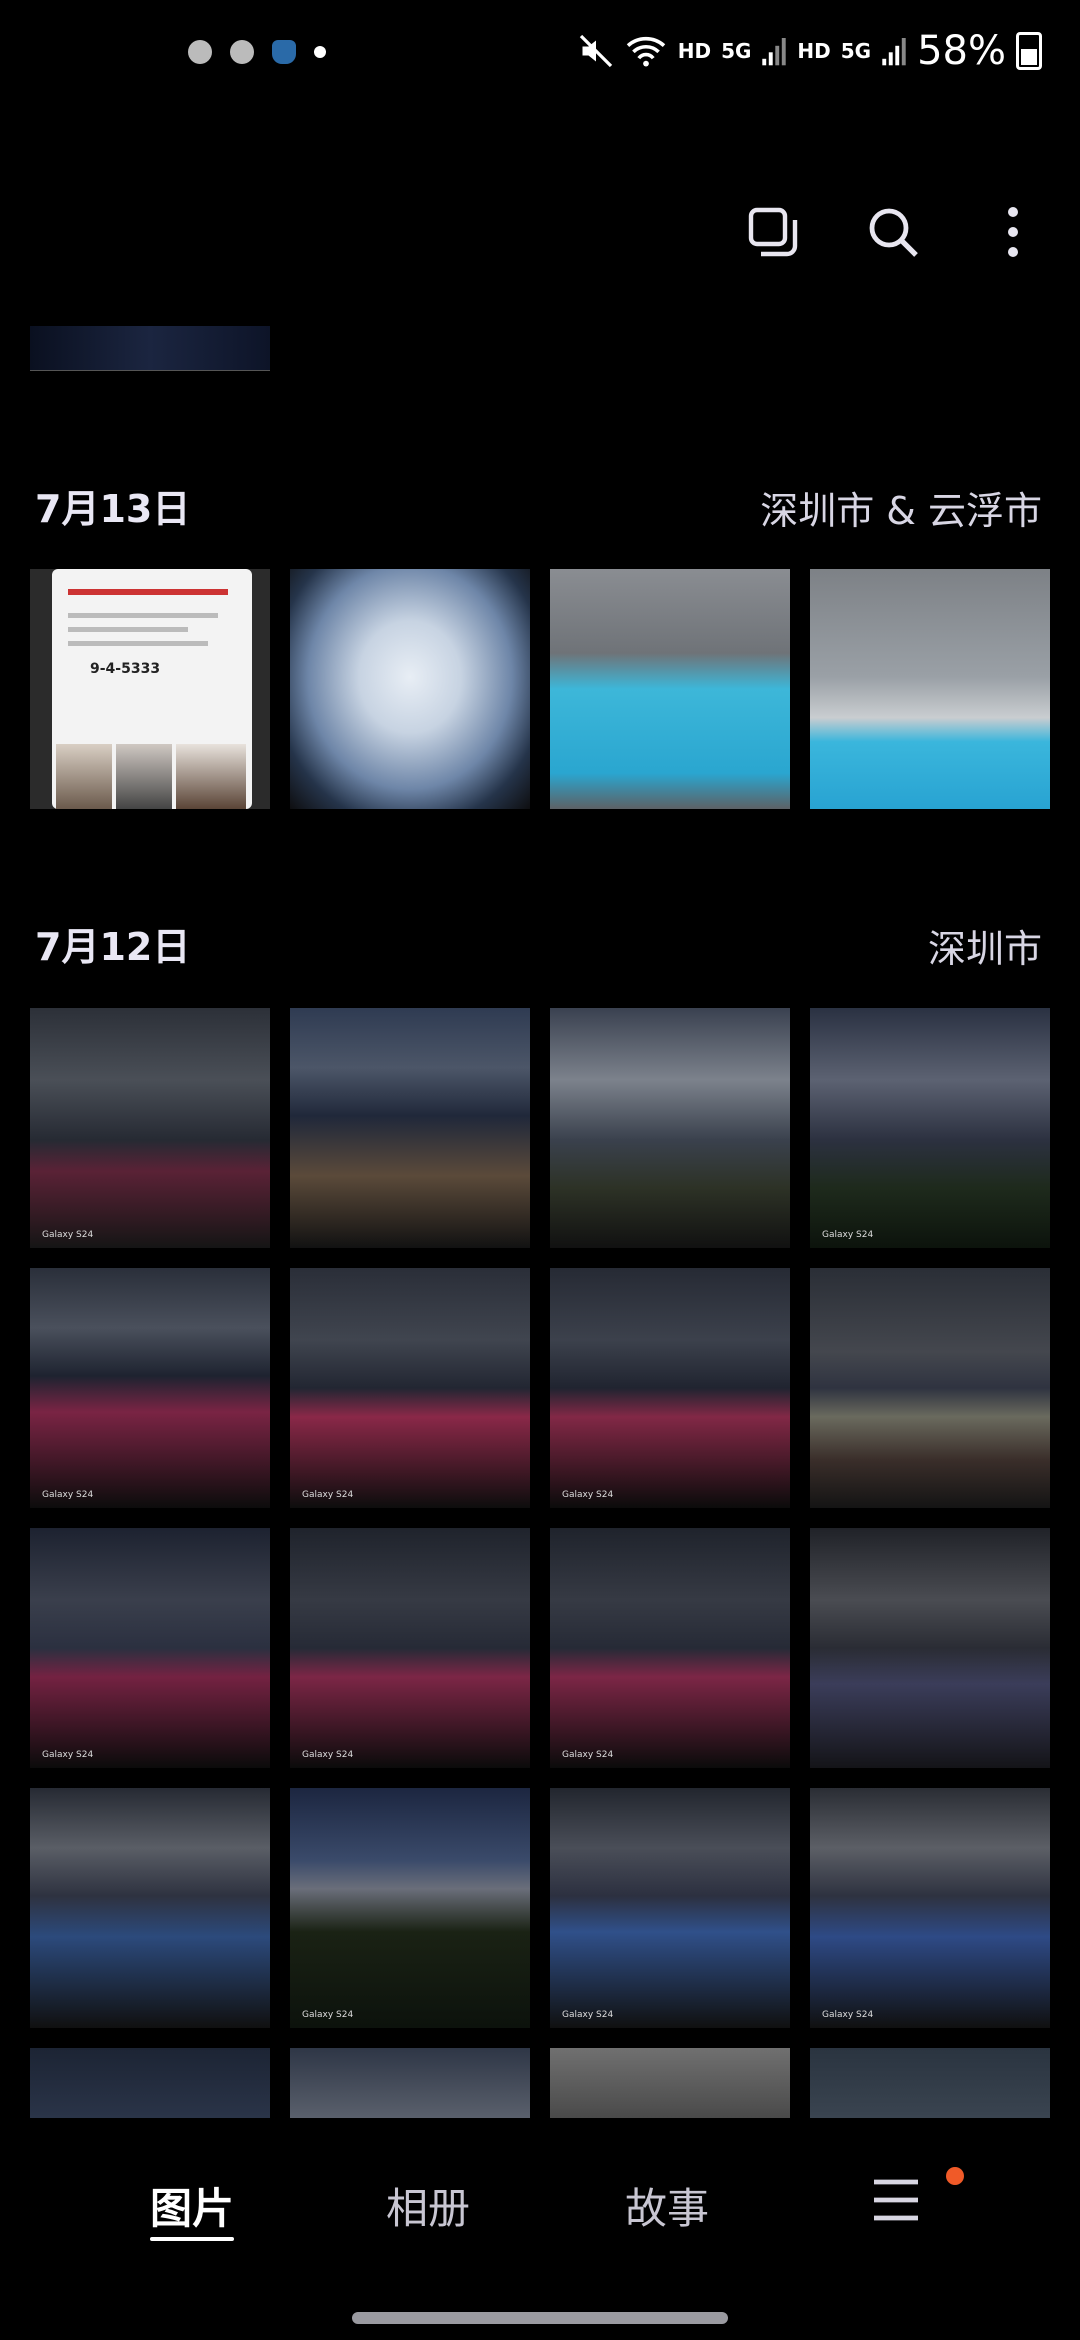  What do you see at coordinates (192, 2239) in the screenshot?
I see `active-tab-indicator` at bounding box center [192, 2239].